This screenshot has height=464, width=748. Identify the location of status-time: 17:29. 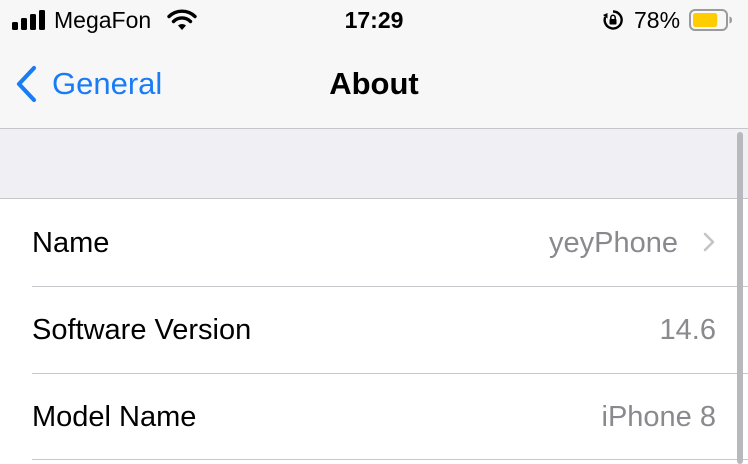
(374, 20).